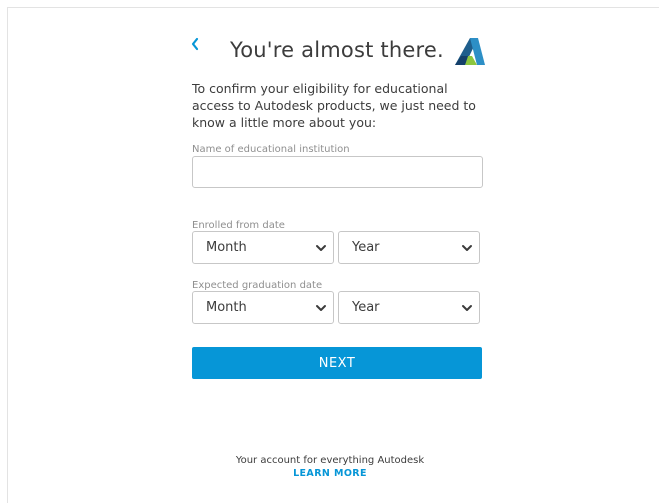  I want to click on learn-more-link: LEARN MORE, so click(330, 473).